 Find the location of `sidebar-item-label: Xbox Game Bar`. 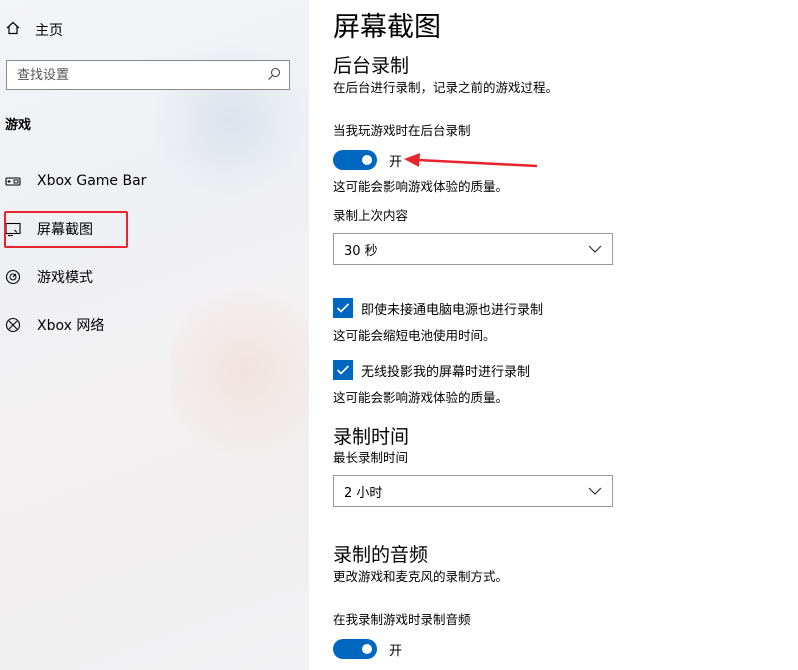

sidebar-item-label: Xbox Game Bar is located at coordinates (92, 181).